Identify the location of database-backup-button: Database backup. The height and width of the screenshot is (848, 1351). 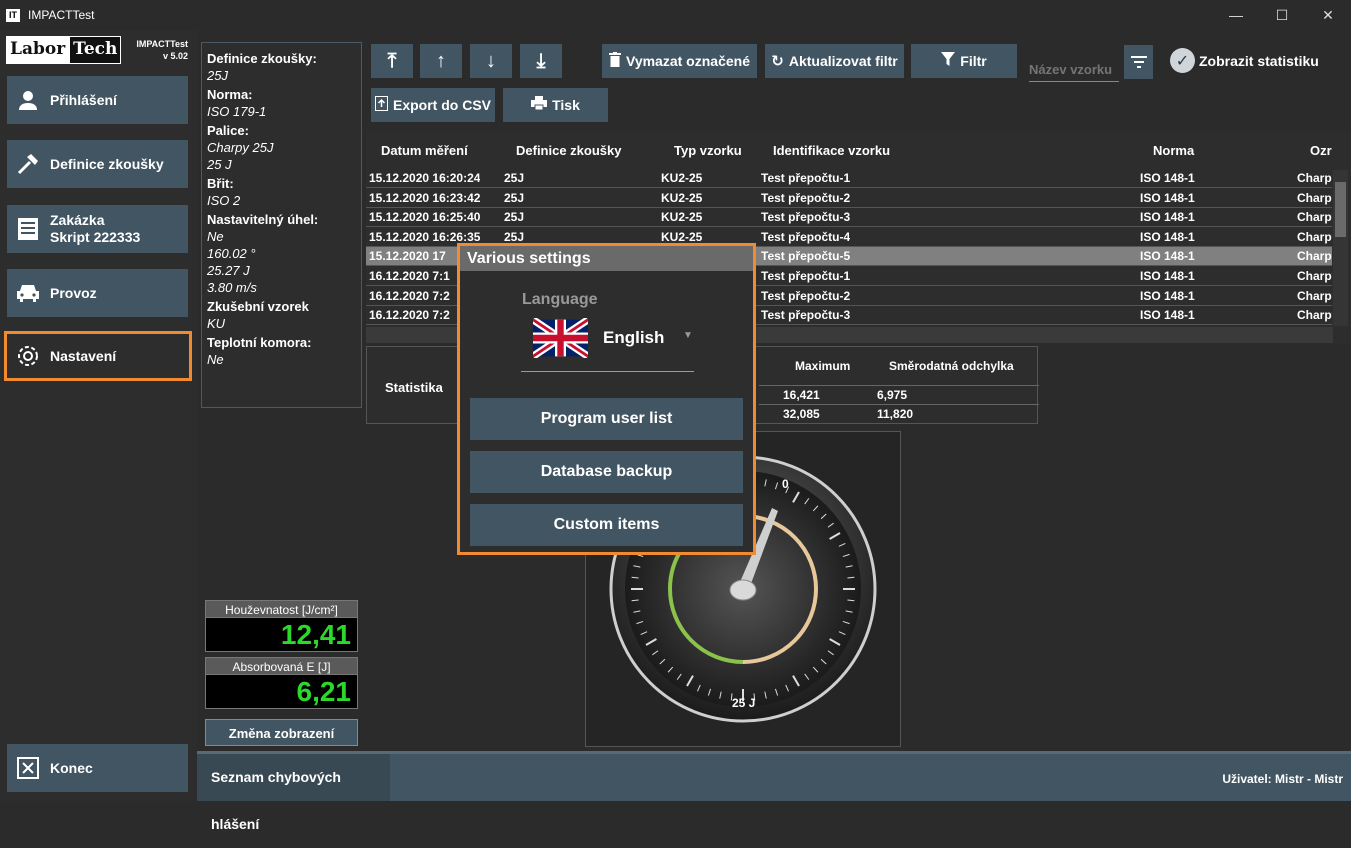
(606, 472).